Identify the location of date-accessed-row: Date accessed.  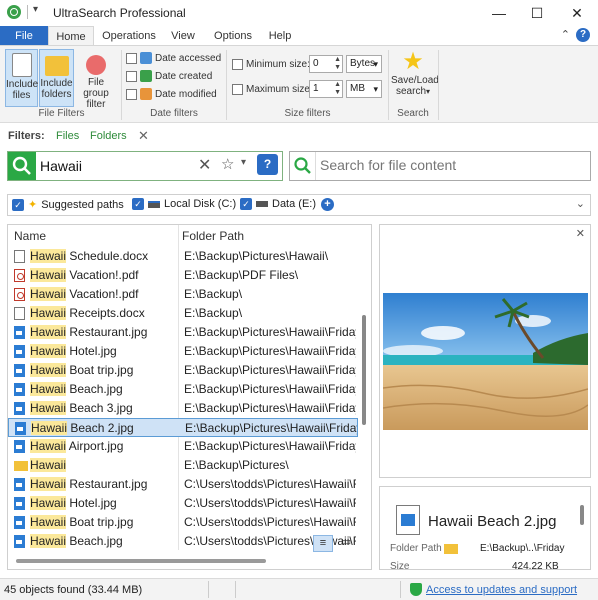
(173, 58).